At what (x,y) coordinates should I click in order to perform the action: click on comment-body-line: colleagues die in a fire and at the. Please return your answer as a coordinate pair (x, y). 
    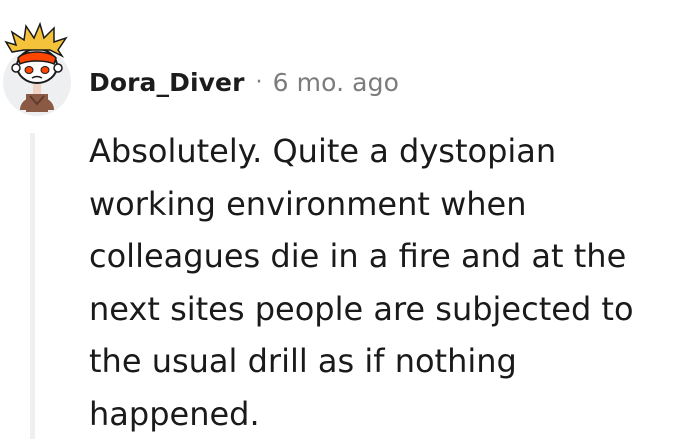
    Looking at the image, I should click on (358, 256).